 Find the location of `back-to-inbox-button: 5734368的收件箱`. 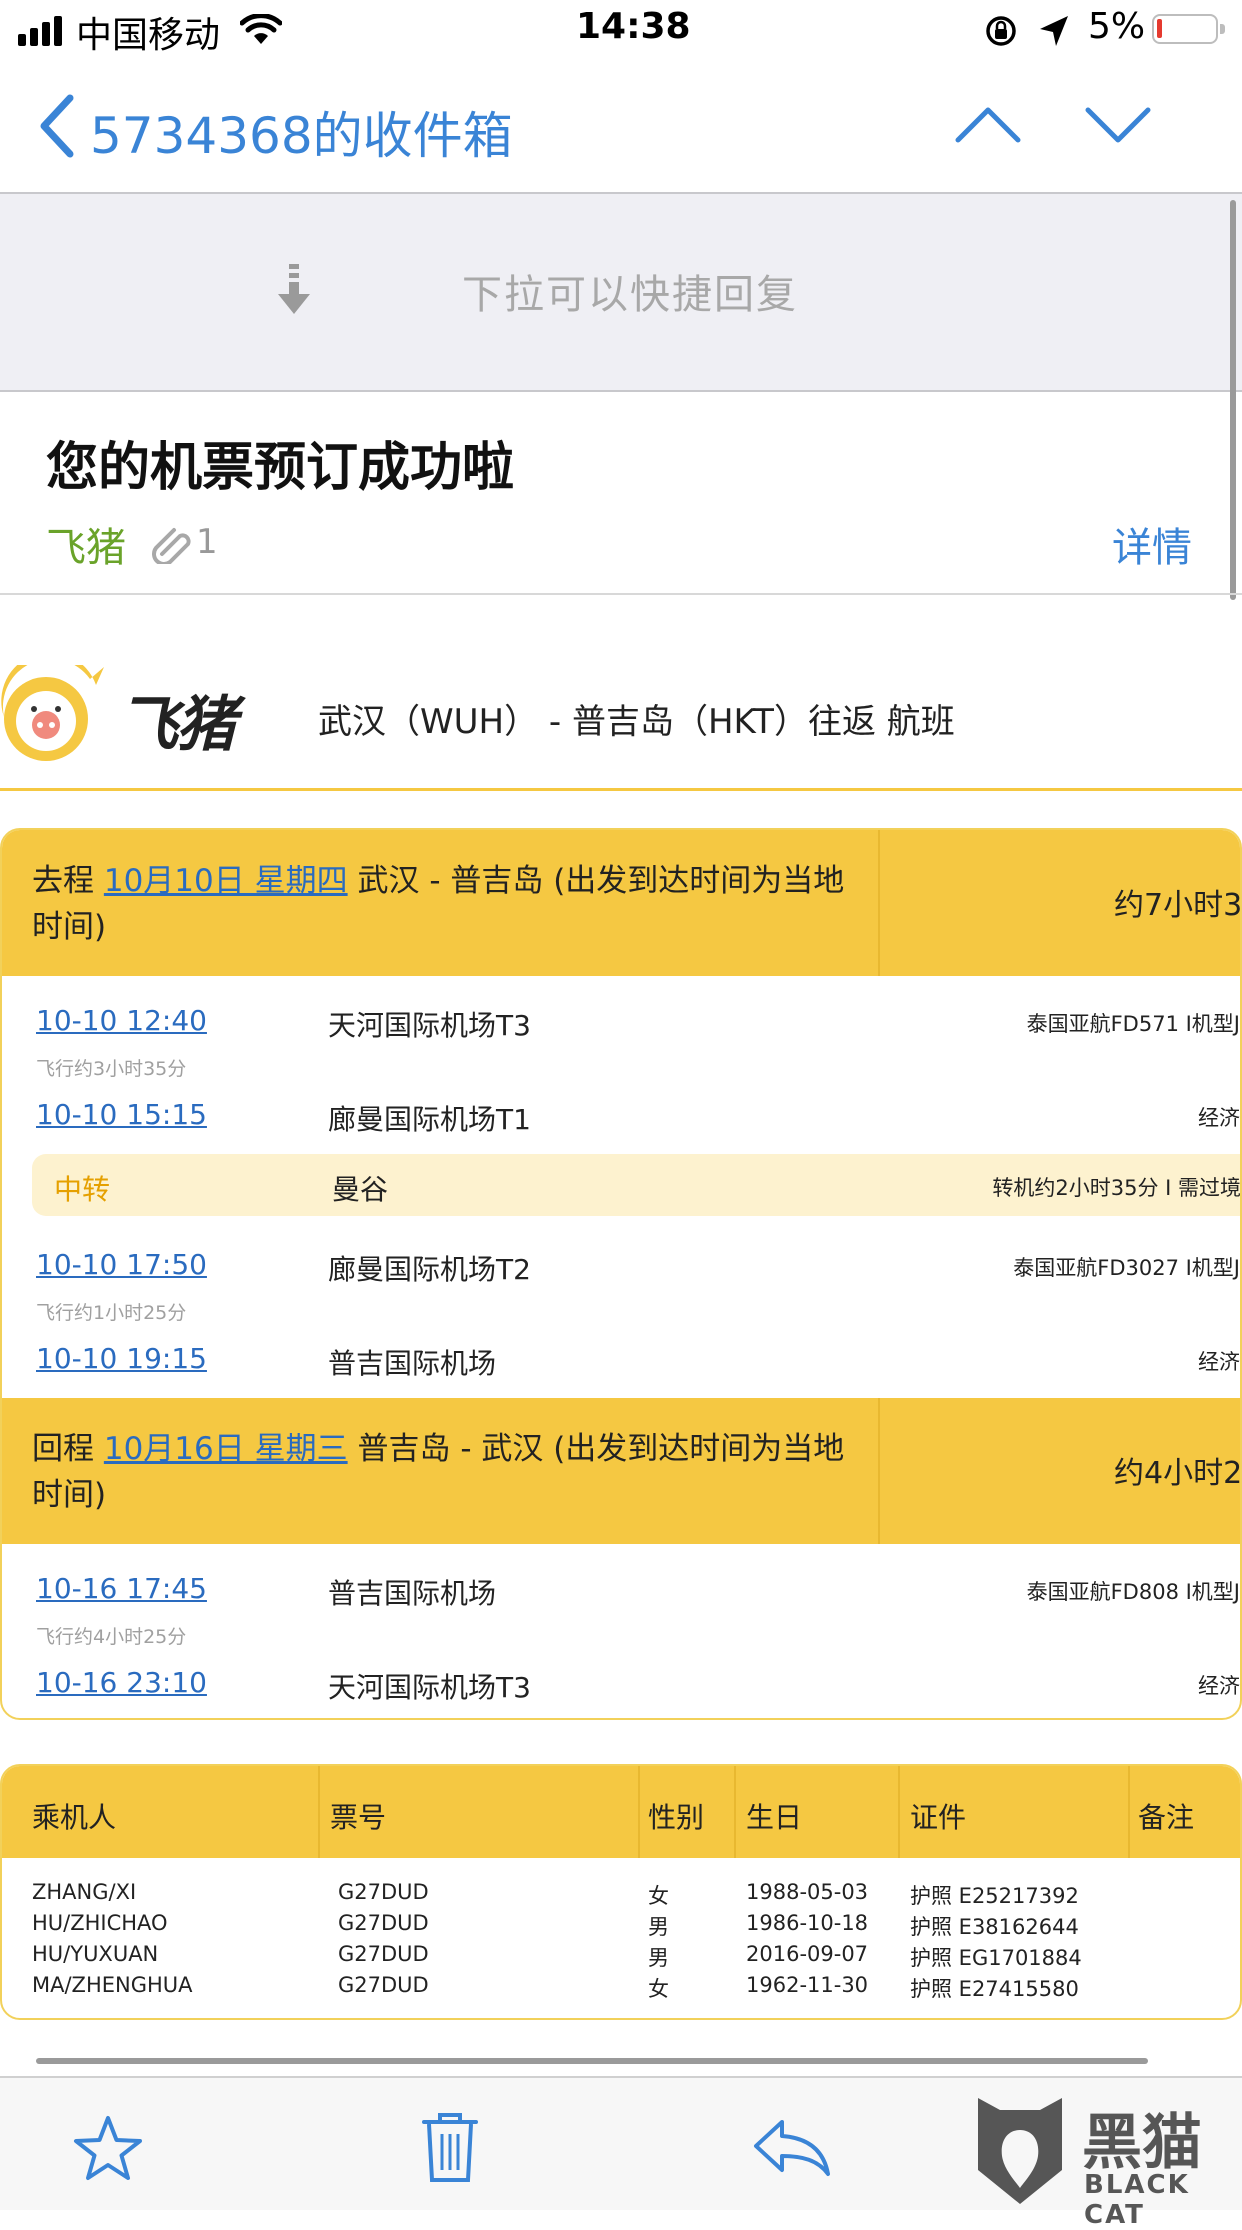

back-to-inbox-button: 5734368的收件箱 is located at coordinates (301, 132).